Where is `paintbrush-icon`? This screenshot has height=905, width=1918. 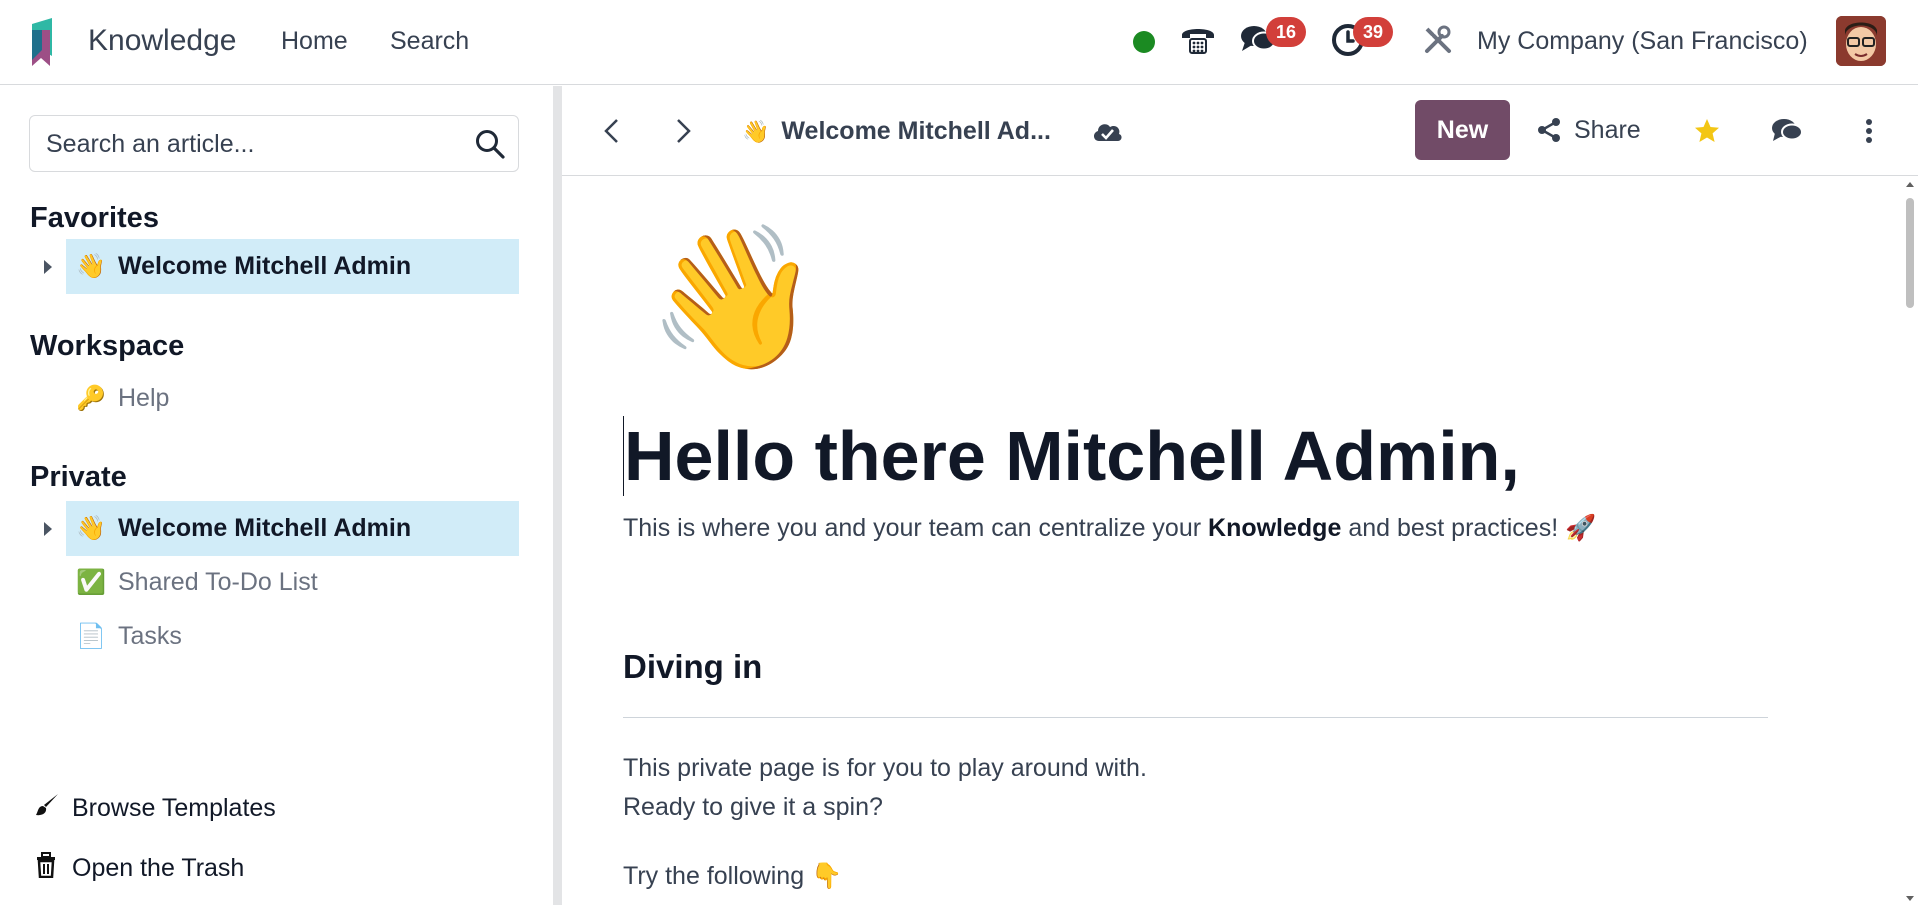
paintbrush-icon is located at coordinates (53, 808).